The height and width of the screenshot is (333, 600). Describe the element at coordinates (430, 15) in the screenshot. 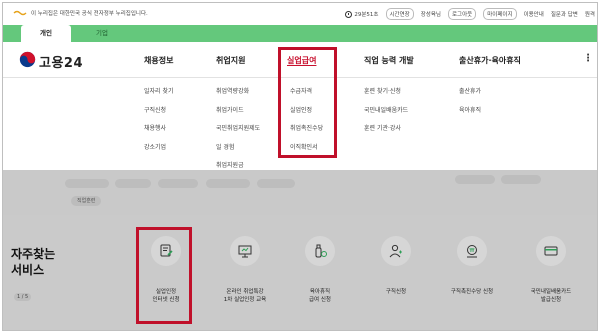

I see `user-name: 장성육님` at that location.